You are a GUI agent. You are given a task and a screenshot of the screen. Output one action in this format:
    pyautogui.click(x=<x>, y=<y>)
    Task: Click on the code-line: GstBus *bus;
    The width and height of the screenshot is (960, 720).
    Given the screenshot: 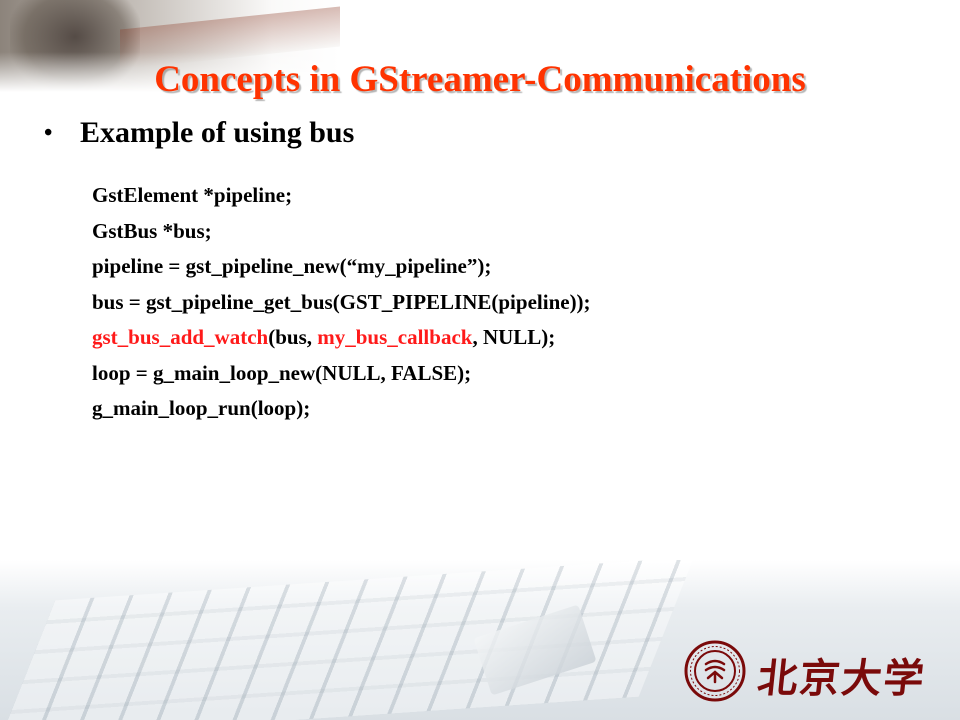 What is the action you would take?
    pyautogui.click(x=341, y=232)
    